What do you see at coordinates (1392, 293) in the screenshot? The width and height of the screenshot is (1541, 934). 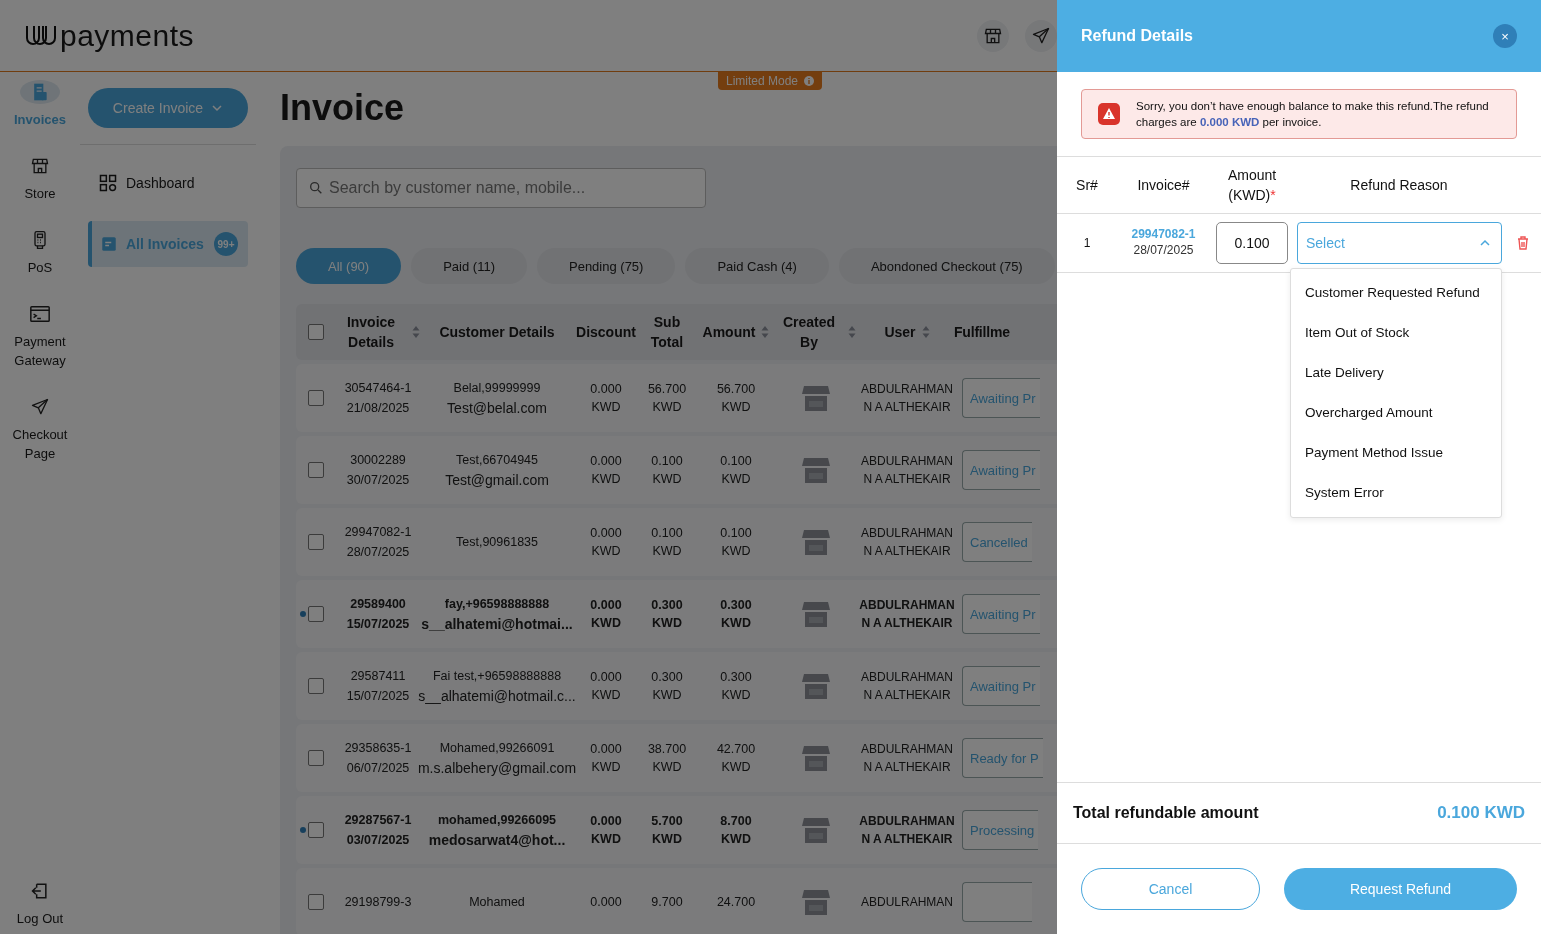 I see `dropdown-option: Customer Requested Refund` at bounding box center [1392, 293].